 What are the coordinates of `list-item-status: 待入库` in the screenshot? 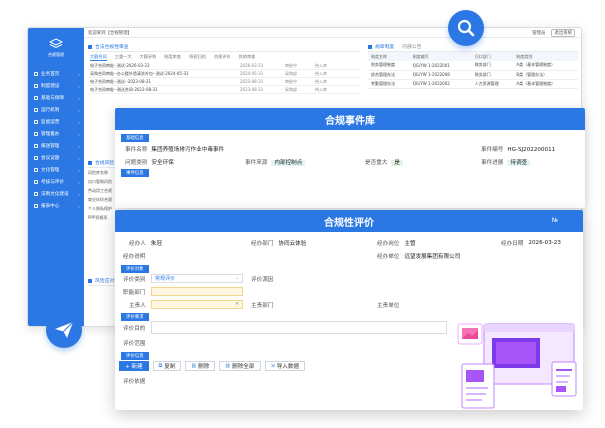 It's located at (321, 89).